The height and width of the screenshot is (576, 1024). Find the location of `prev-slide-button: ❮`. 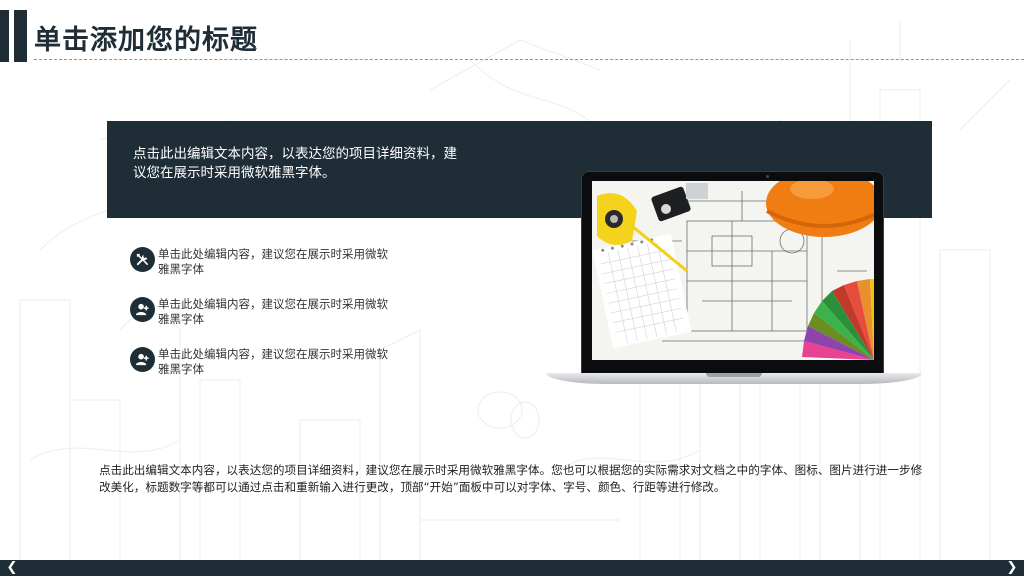

prev-slide-button: ❮ is located at coordinates (12, 568).